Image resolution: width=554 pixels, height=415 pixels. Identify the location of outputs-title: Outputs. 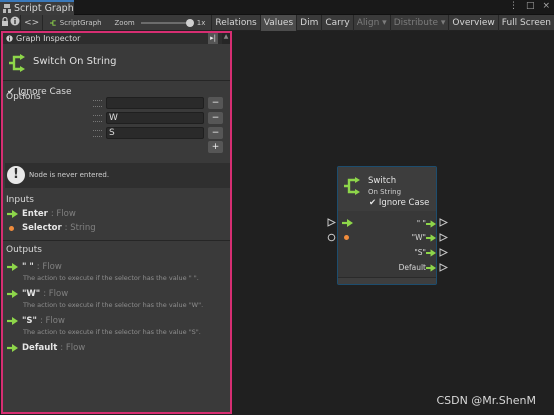
(24, 250).